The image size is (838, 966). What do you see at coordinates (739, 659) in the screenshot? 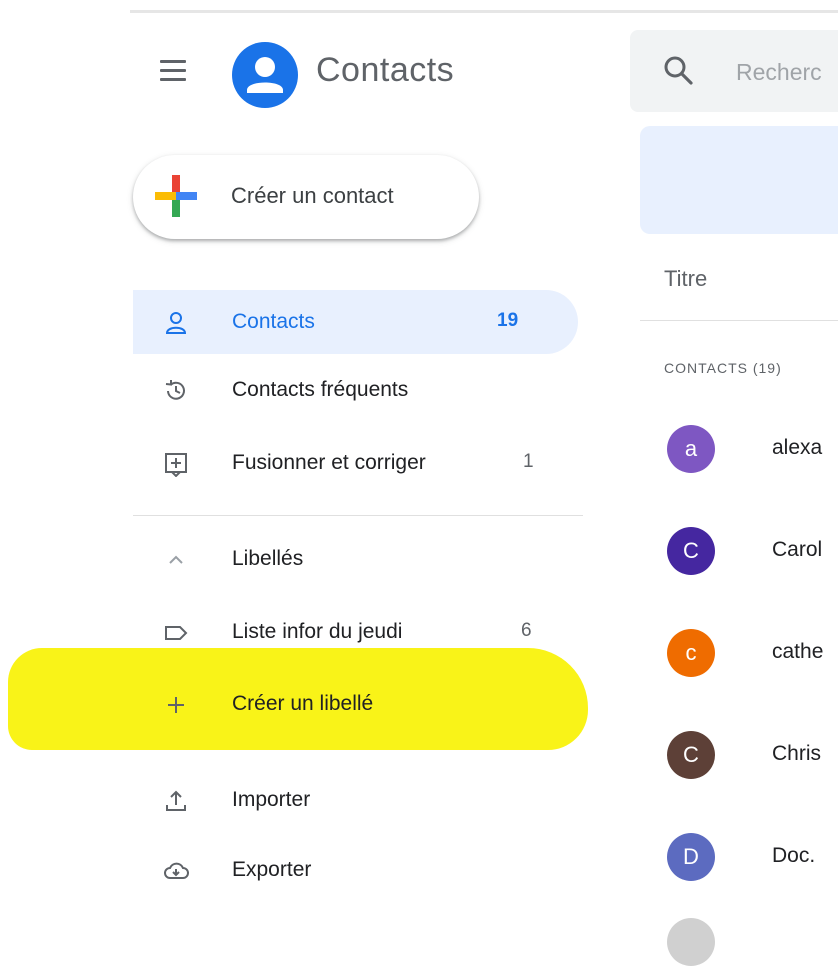
I see `contact-row: c cathe` at bounding box center [739, 659].